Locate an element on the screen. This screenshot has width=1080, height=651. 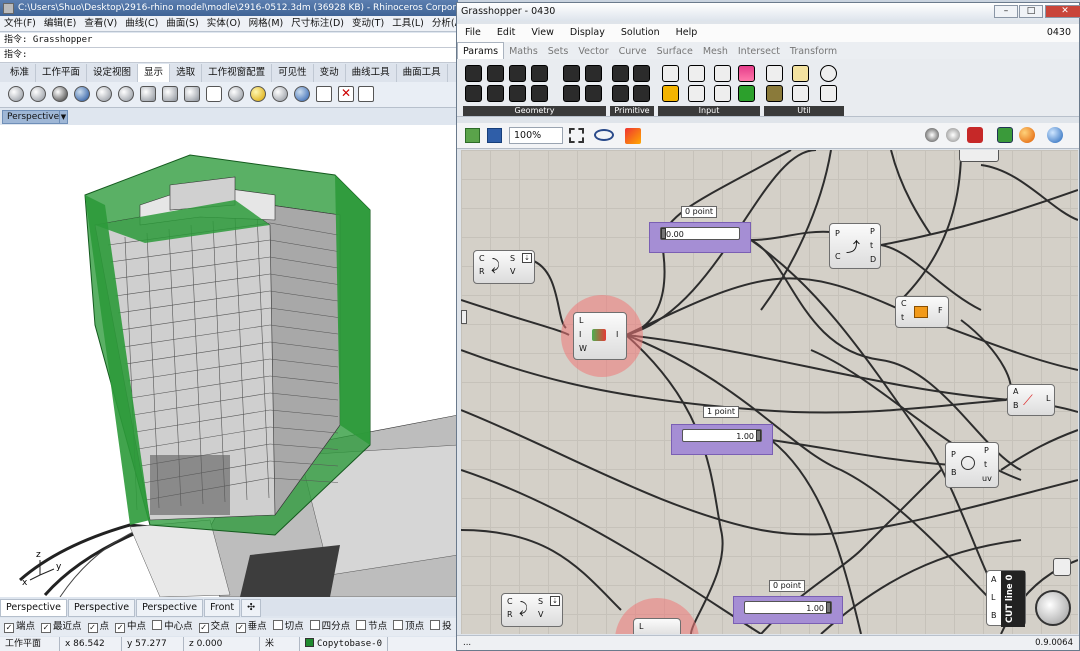
partial-component-left is located at coordinates (464, 317).